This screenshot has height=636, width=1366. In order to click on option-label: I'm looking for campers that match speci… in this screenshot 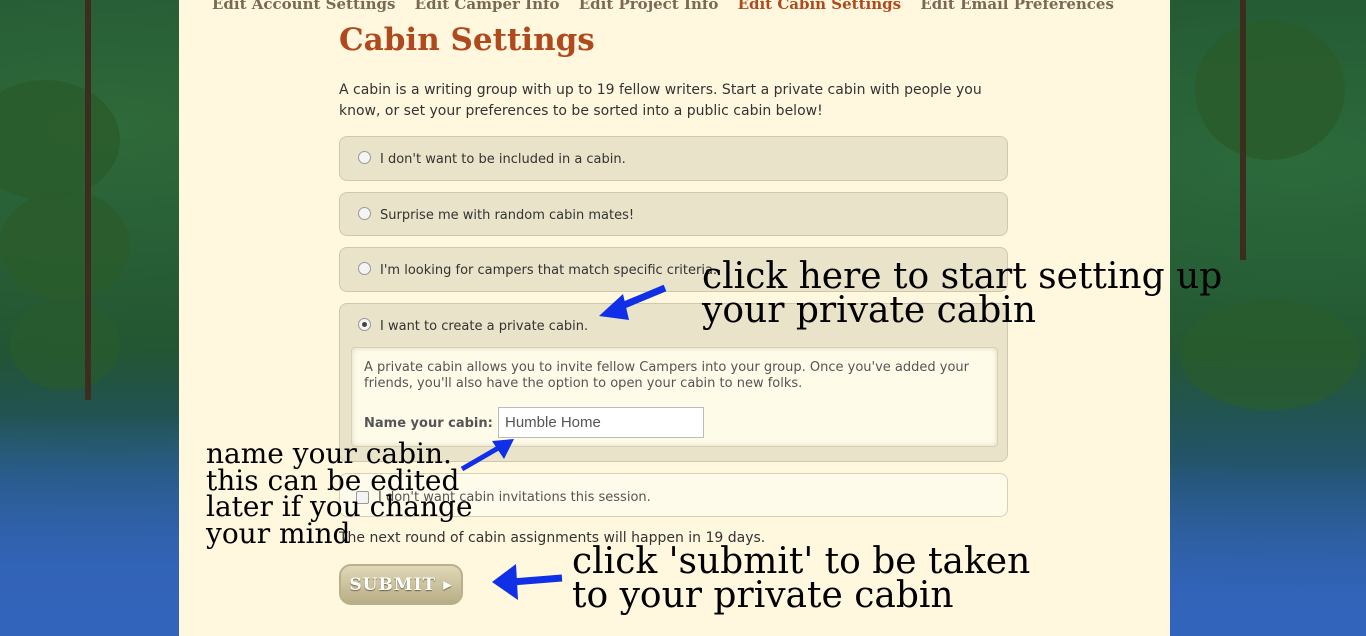, I will do `click(549, 270)`.